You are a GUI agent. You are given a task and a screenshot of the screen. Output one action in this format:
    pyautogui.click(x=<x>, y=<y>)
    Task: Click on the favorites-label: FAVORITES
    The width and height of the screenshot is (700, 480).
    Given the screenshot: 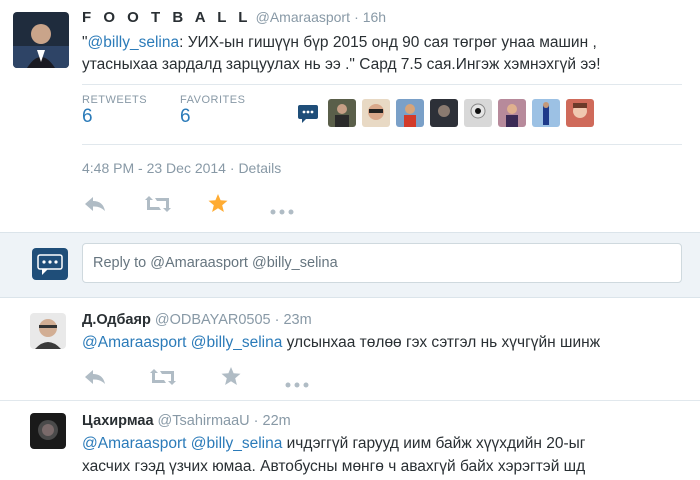 What is the action you would take?
    pyautogui.click(x=213, y=100)
    